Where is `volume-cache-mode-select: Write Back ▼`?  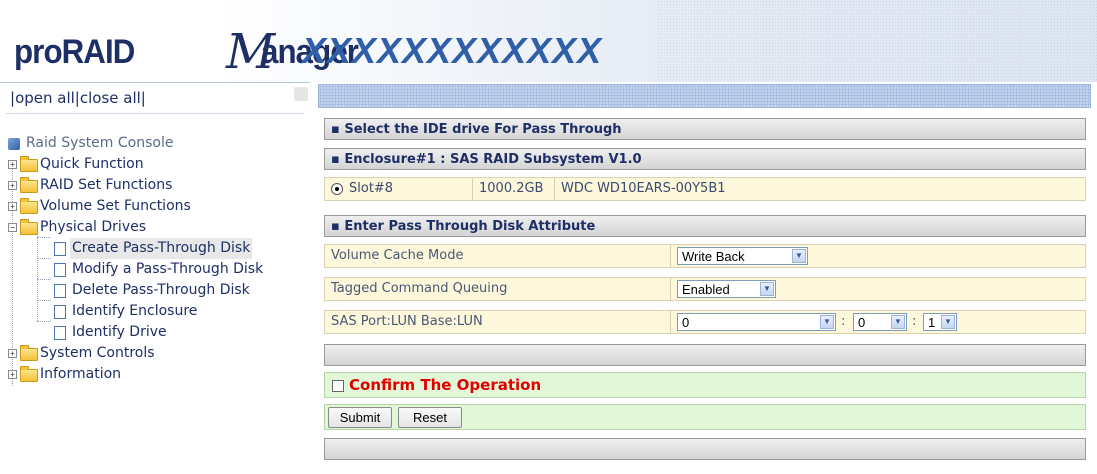
volume-cache-mode-select: Write Back ▼ is located at coordinates (742, 256).